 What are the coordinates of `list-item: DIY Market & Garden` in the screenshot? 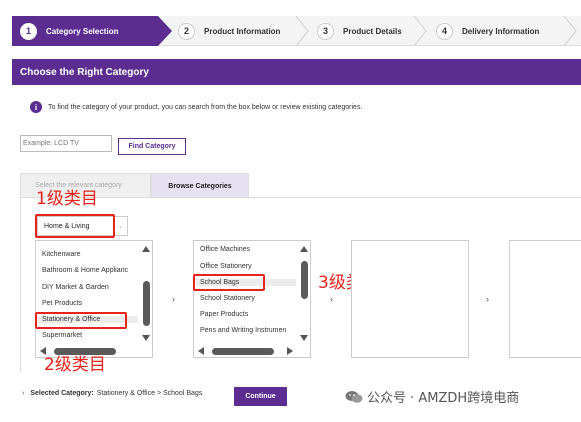 It's located at (75, 287).